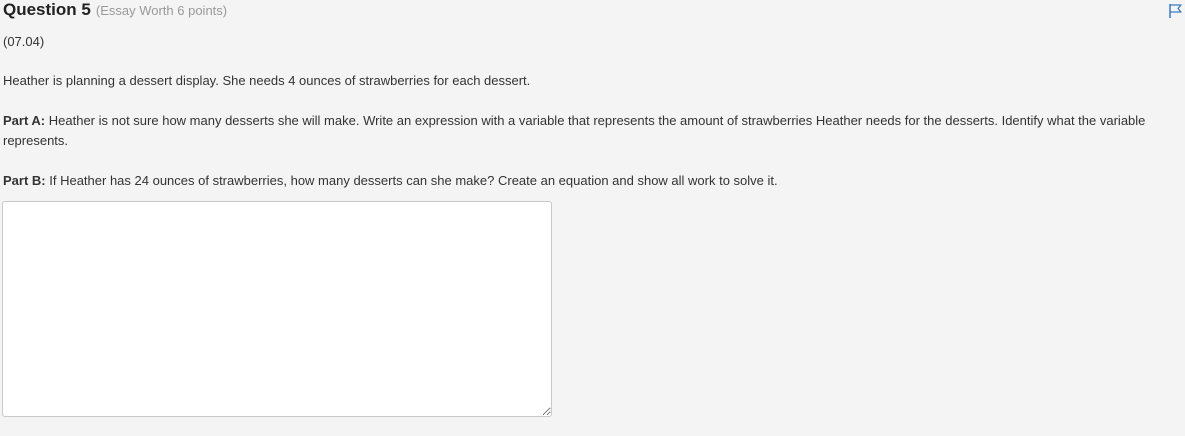  What do you see at coordinates (24, 180) in the screenshot?
I see `part-b-label: Part B:` at bounding box center [24, 180].